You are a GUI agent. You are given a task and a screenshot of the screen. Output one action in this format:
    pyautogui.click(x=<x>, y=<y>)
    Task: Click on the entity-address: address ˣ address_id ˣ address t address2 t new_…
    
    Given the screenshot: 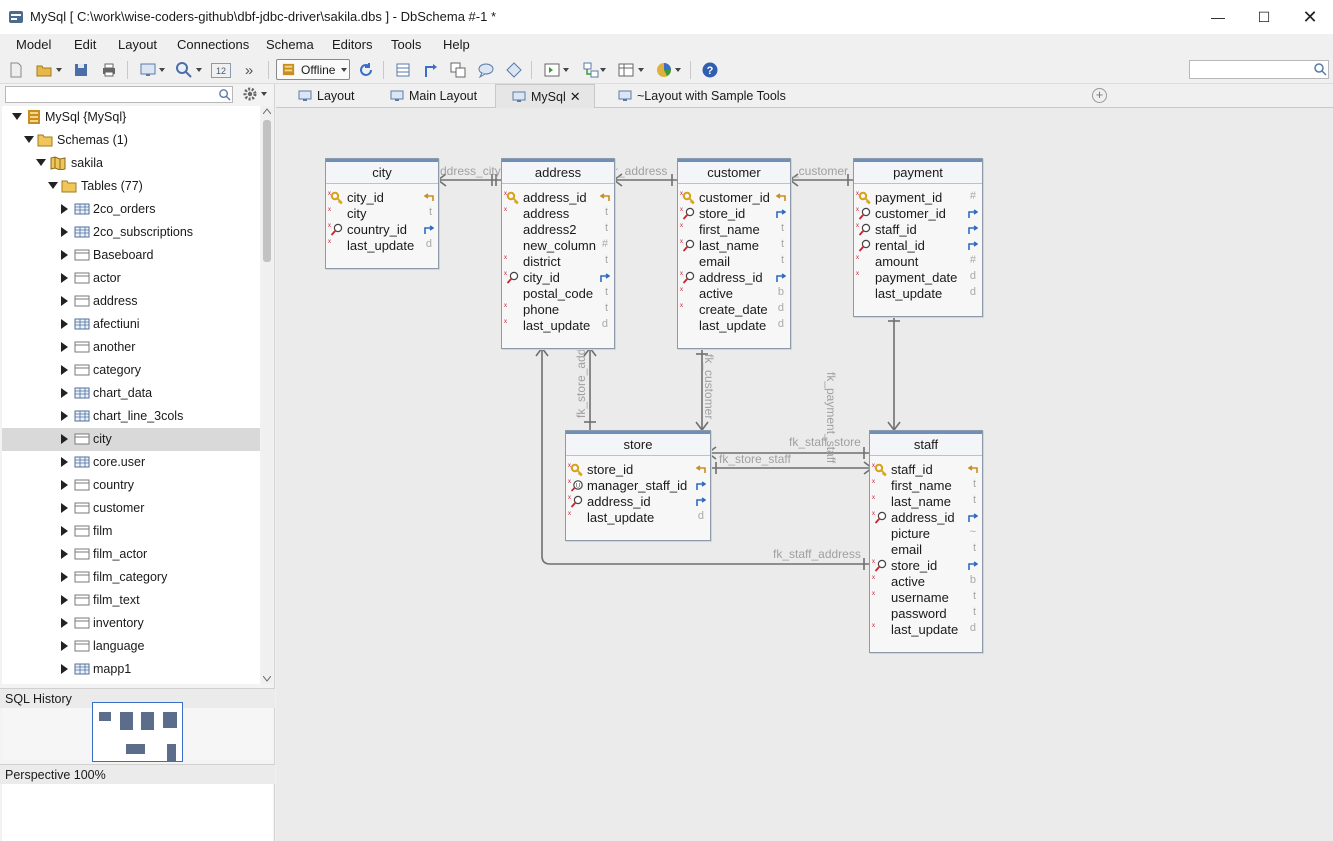 What is the action you would take?
    pyautogui.click(x=558, y=253)
    